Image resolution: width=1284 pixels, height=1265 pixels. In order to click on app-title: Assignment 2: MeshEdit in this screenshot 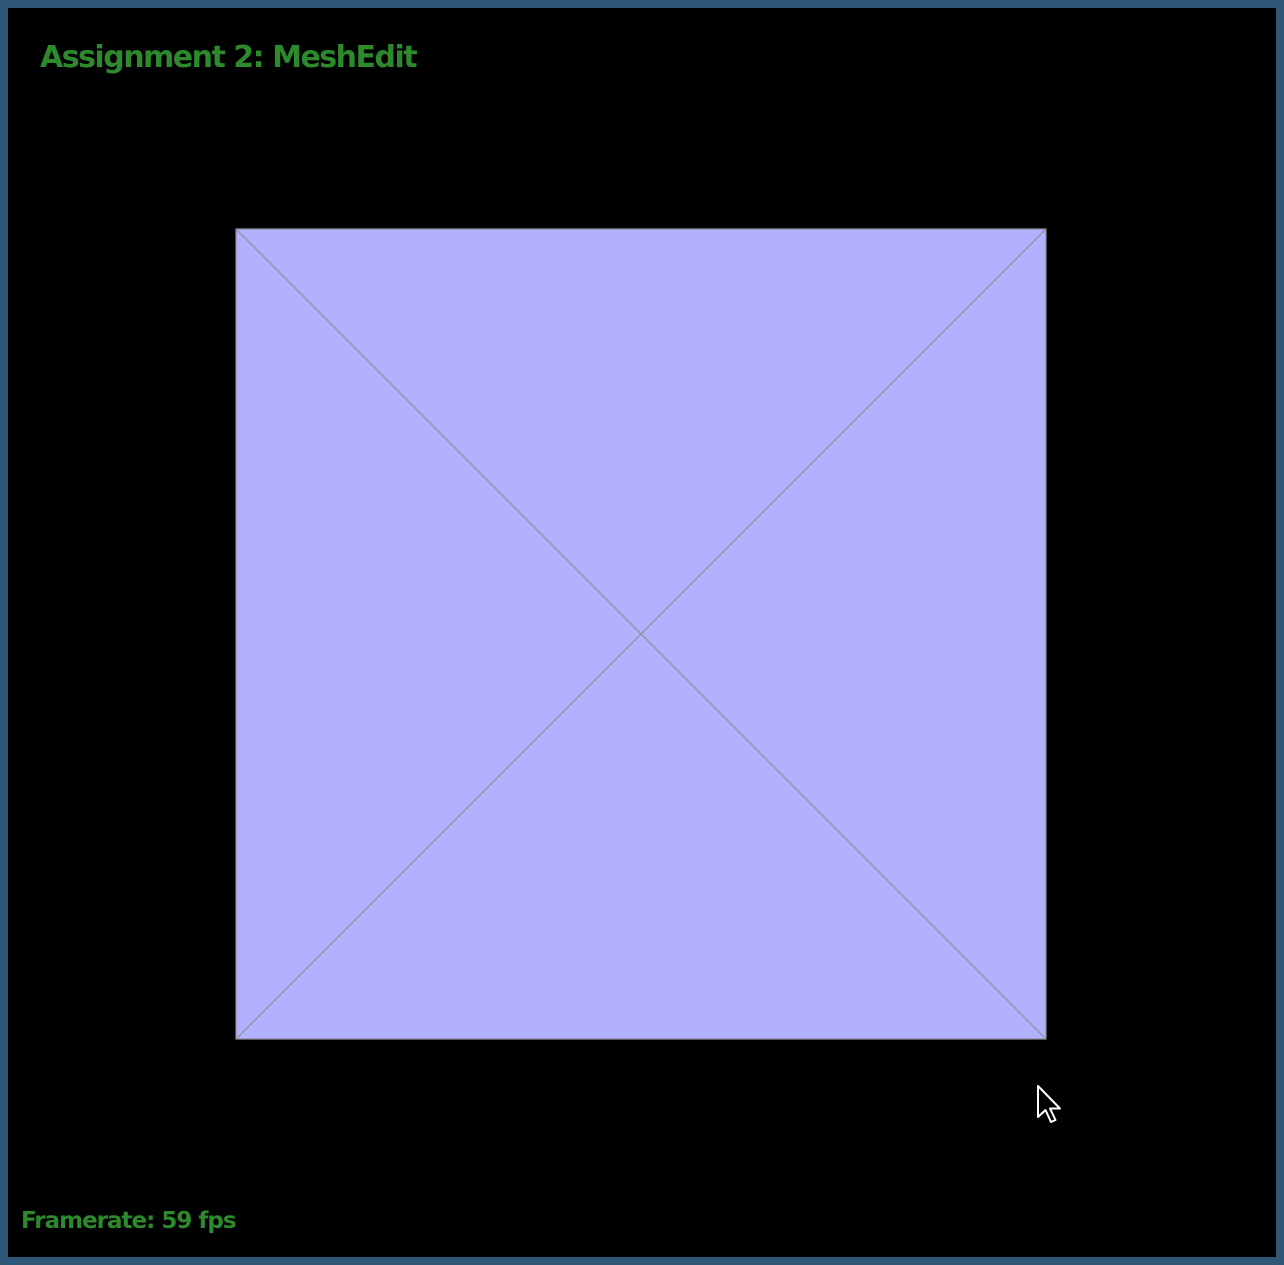, I will do `click(229, 57)`.